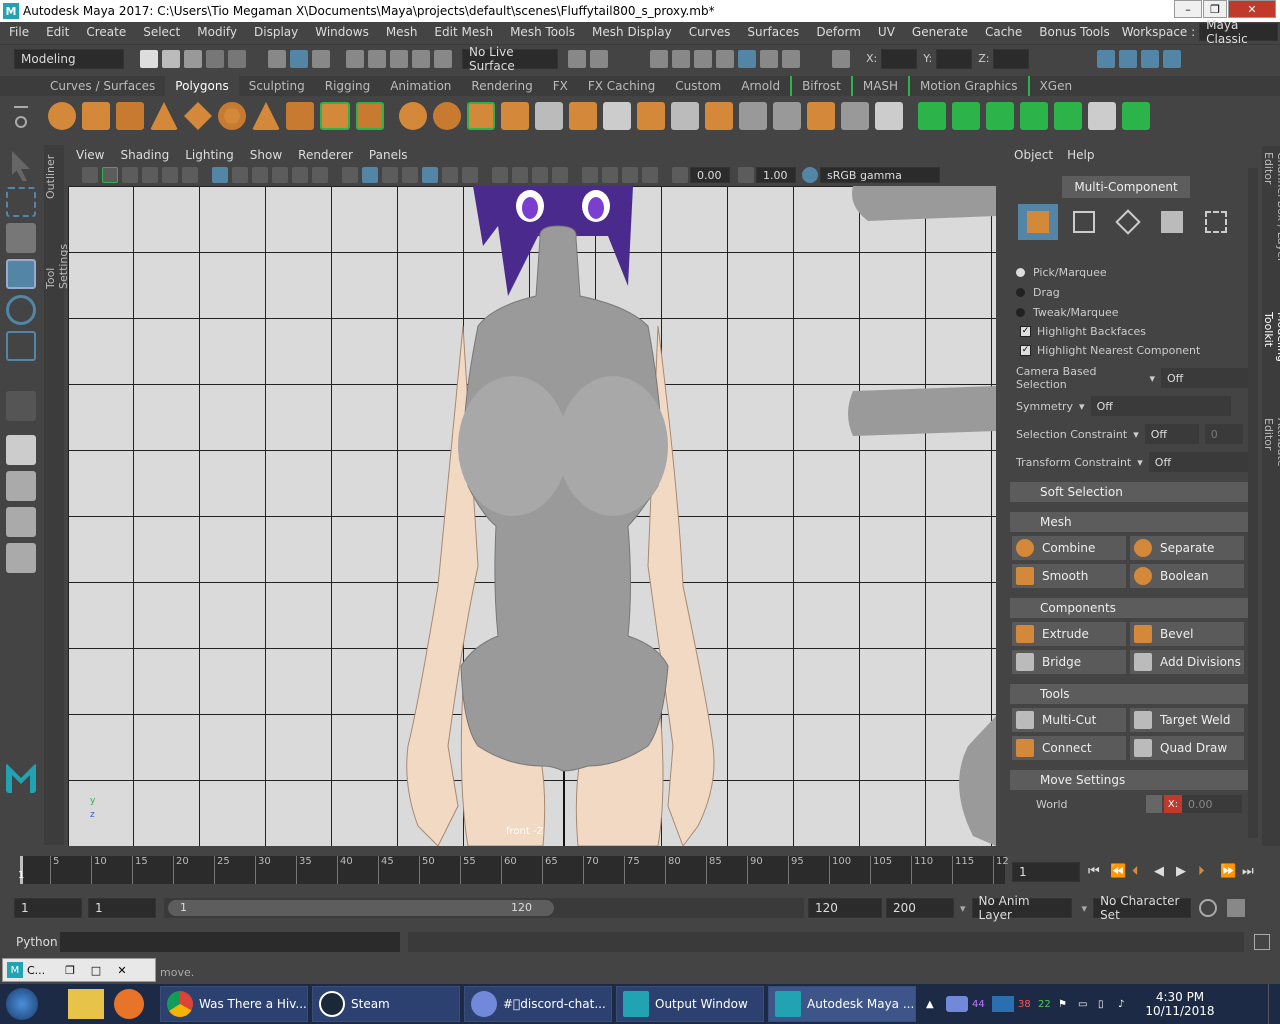 The image size is (1280, 1024). Describe the element at coordinates (325, 155) in the screenshot. I see `panel-menu-renderer: Renderer` at that location.